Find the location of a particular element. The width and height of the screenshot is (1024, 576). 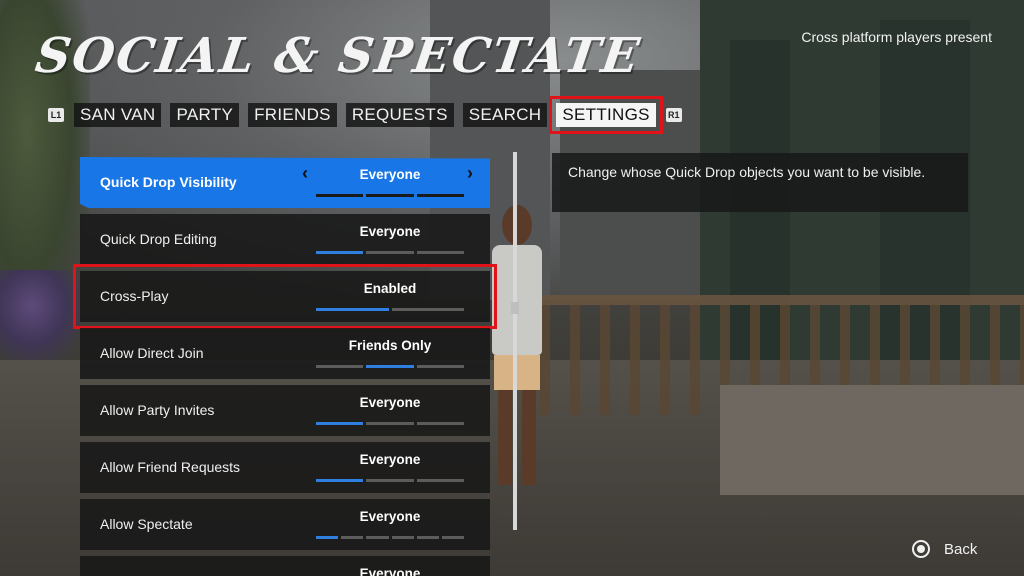

page-title: SOCIAL & SPECTATE is located at coordinates (338, 56).